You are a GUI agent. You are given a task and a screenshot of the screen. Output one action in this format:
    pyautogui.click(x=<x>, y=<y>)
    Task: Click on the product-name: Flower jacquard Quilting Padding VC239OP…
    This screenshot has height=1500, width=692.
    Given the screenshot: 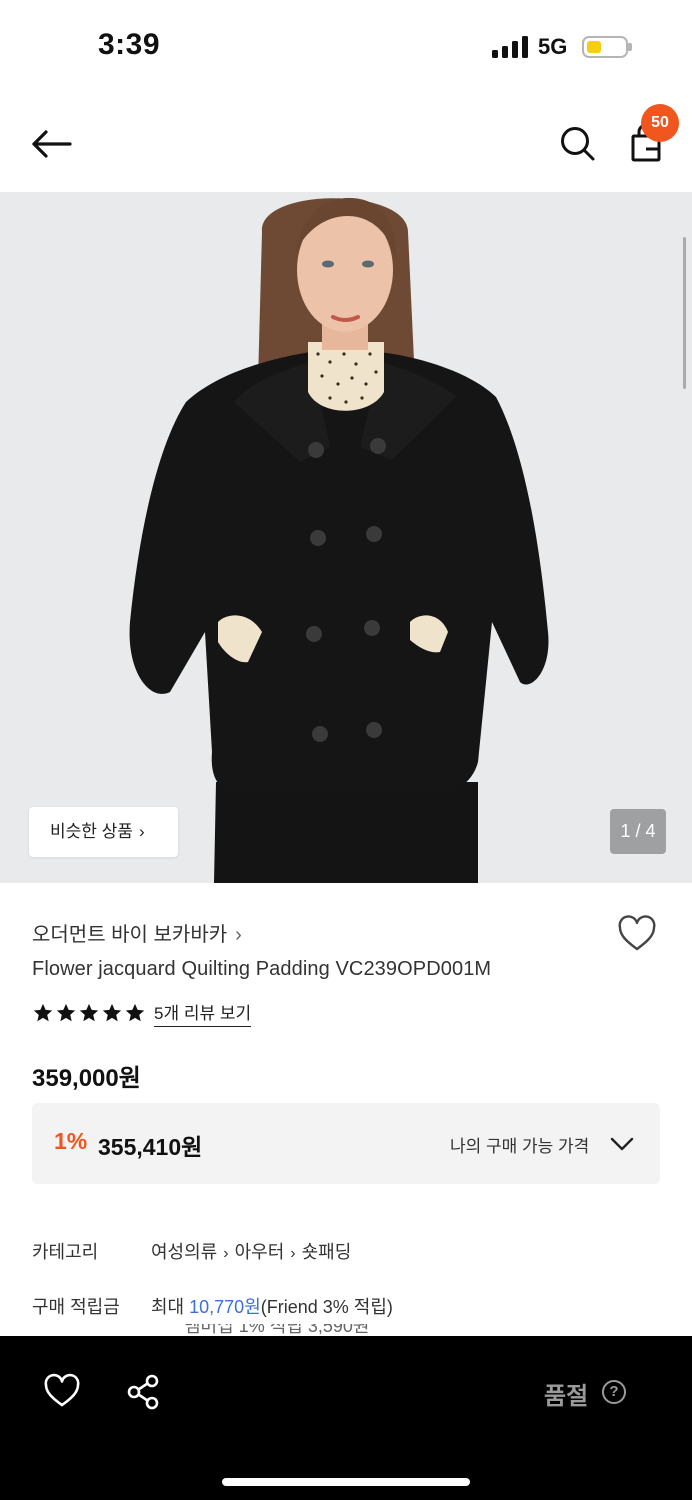 What is the action you would take?
    pyautogui.click(x=262, y=969)
    